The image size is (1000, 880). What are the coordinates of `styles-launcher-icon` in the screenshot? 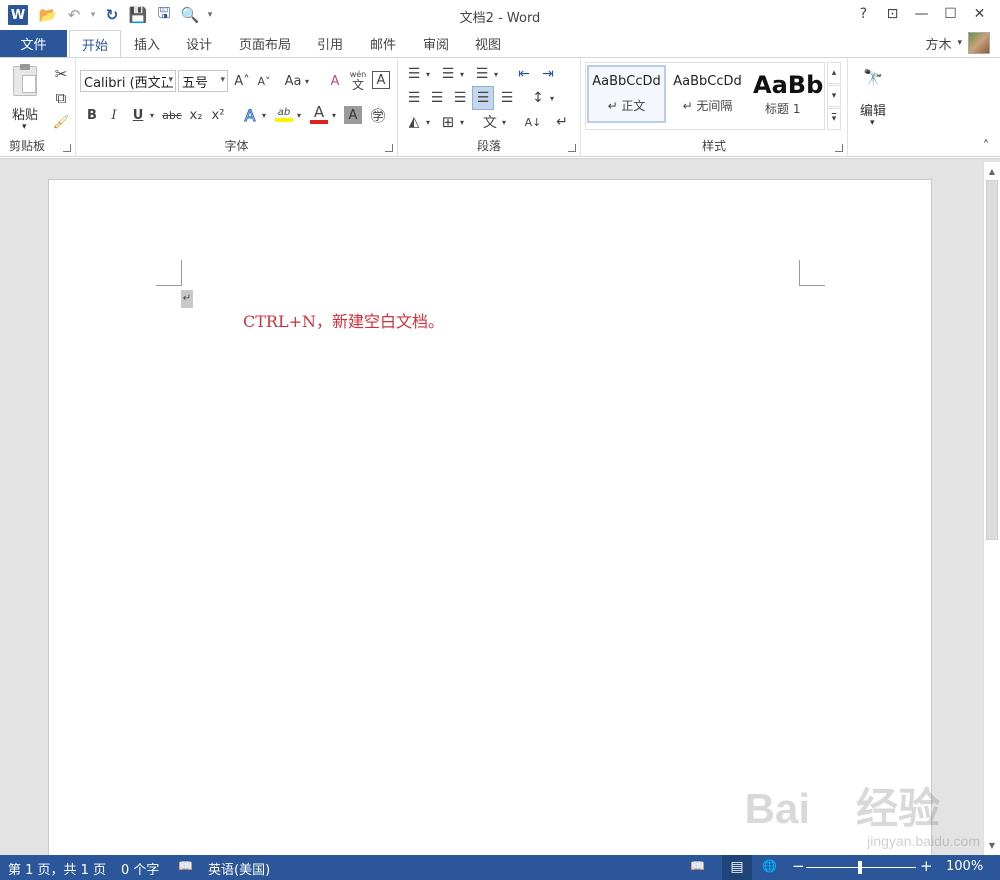 It's located at (839, 148).